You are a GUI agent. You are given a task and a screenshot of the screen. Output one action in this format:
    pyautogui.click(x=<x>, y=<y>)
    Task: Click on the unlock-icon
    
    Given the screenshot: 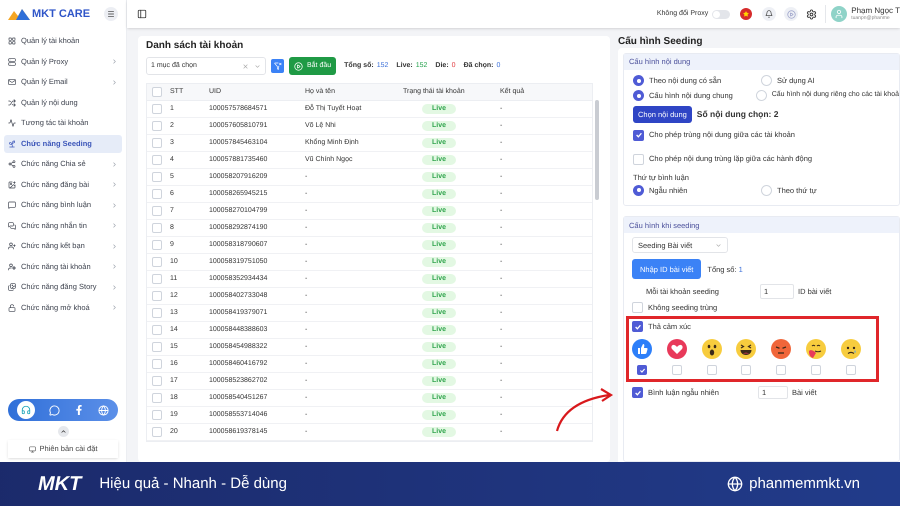 What is the action you would take?
    pyautogui.click(x=12, y=308)
    